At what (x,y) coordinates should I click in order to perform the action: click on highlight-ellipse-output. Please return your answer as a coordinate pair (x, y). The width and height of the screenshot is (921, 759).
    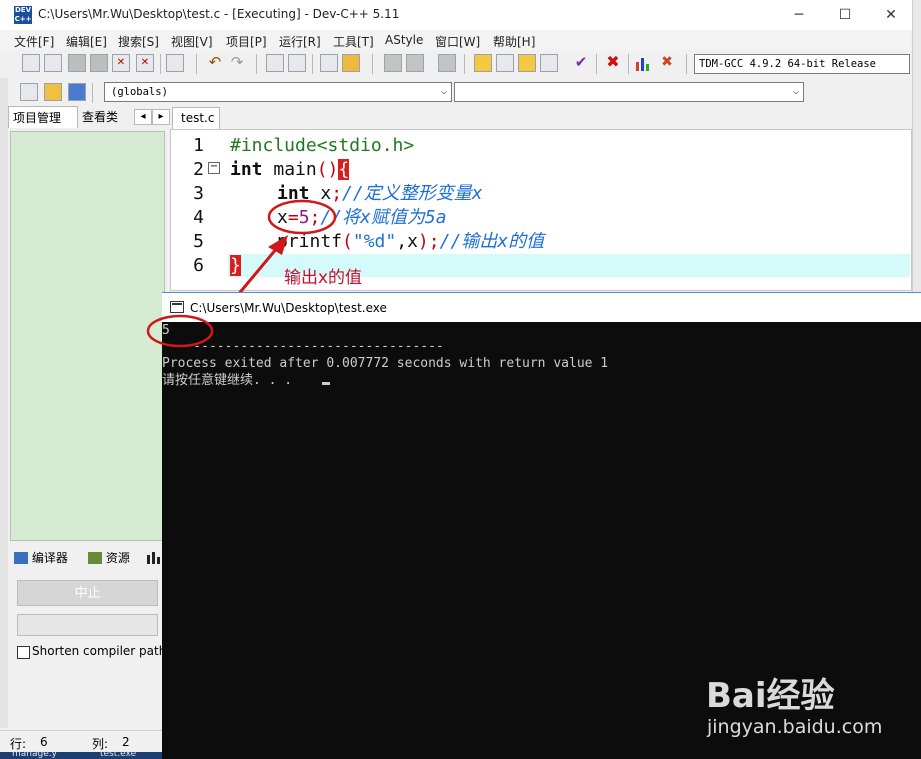
    Looking at the image, I should click on (180, 331).